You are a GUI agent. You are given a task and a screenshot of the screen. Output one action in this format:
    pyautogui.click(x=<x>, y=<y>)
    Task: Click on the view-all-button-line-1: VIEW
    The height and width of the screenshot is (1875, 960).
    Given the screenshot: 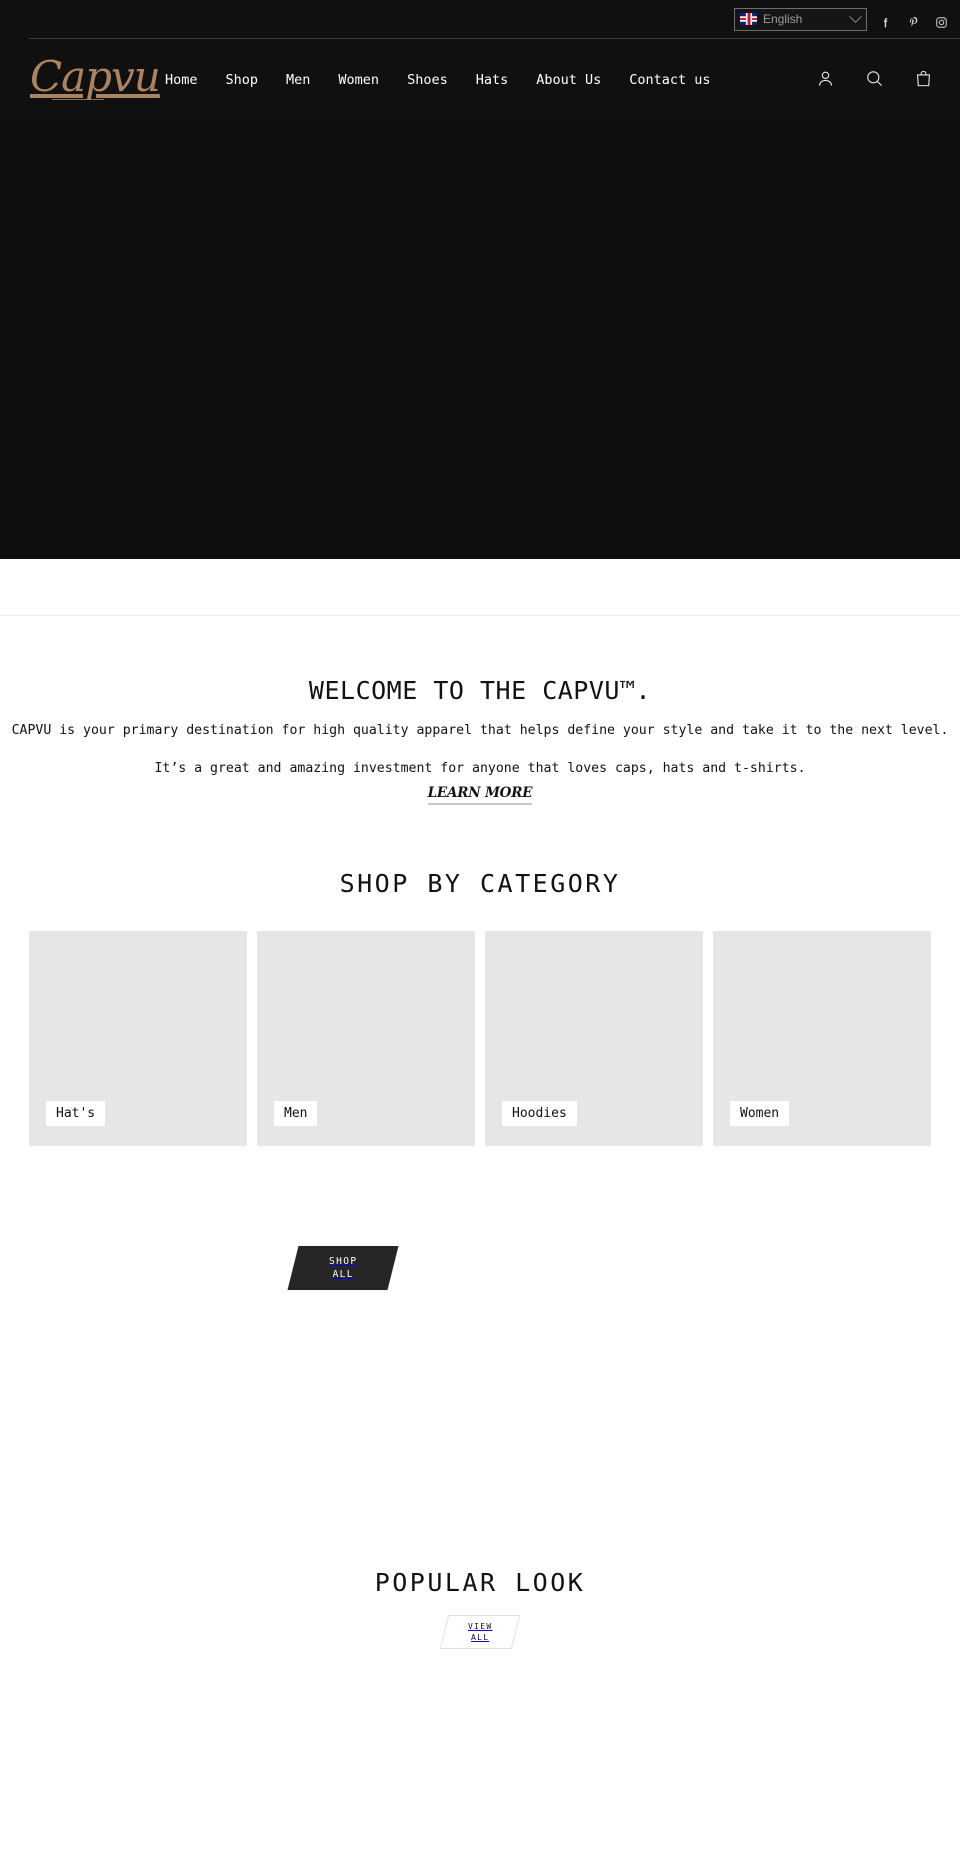 What is the action you would take?
    pyautogui.click(x=480, y=1626)
    